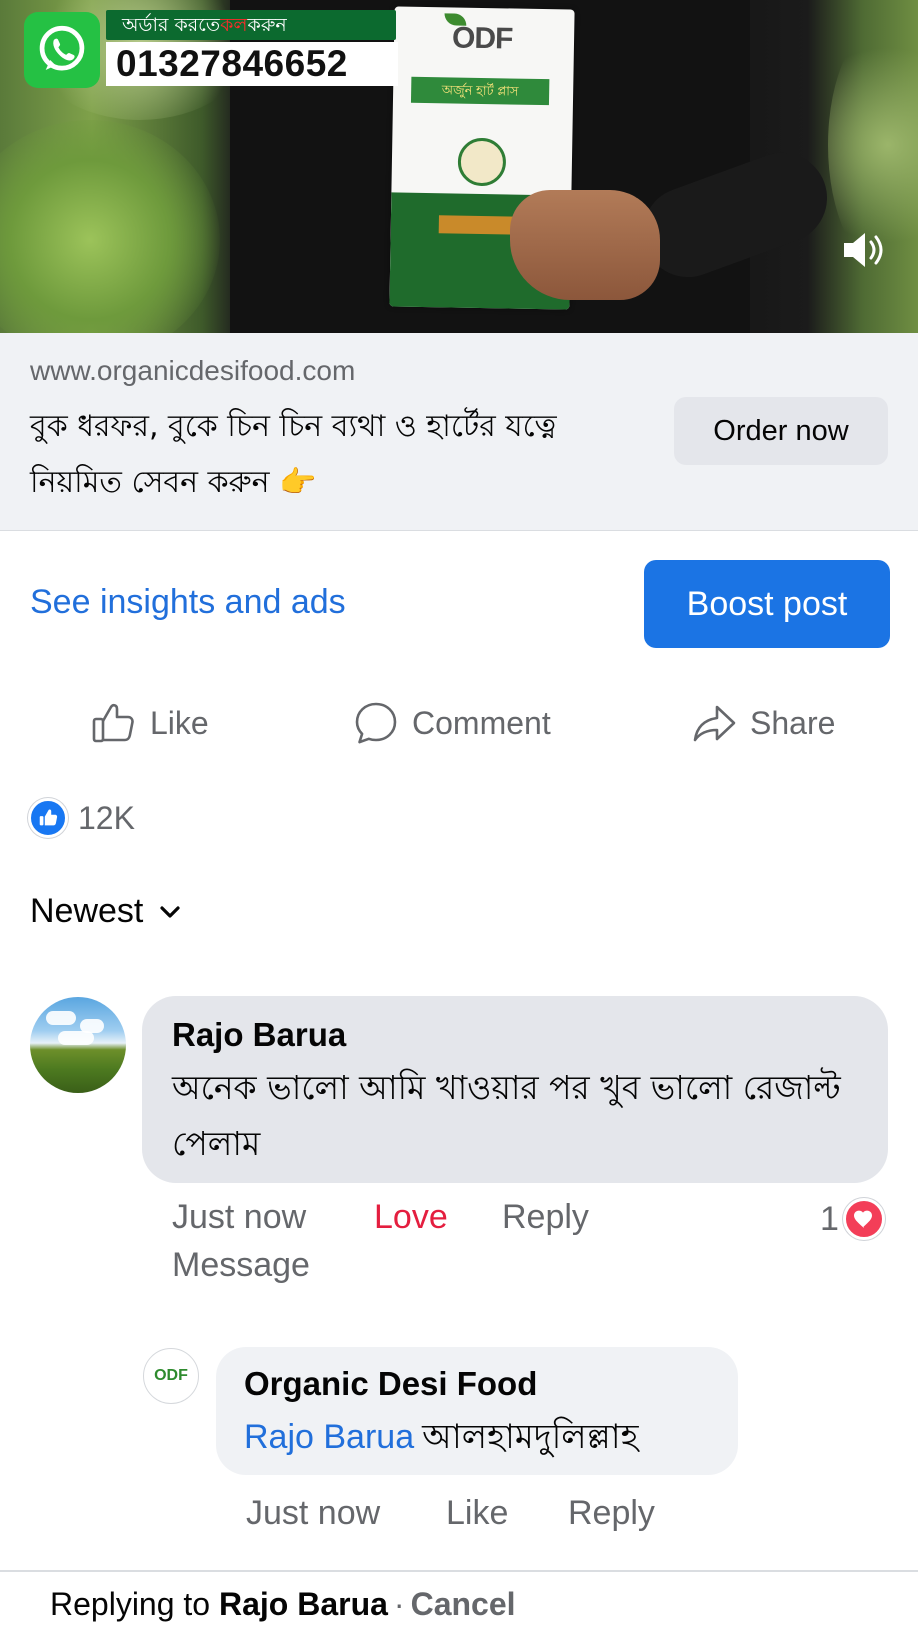  What do you see at coordinates (62, 50) in the screenshot?
I see `whatsapp-icon` at bounding box center [62, 50].